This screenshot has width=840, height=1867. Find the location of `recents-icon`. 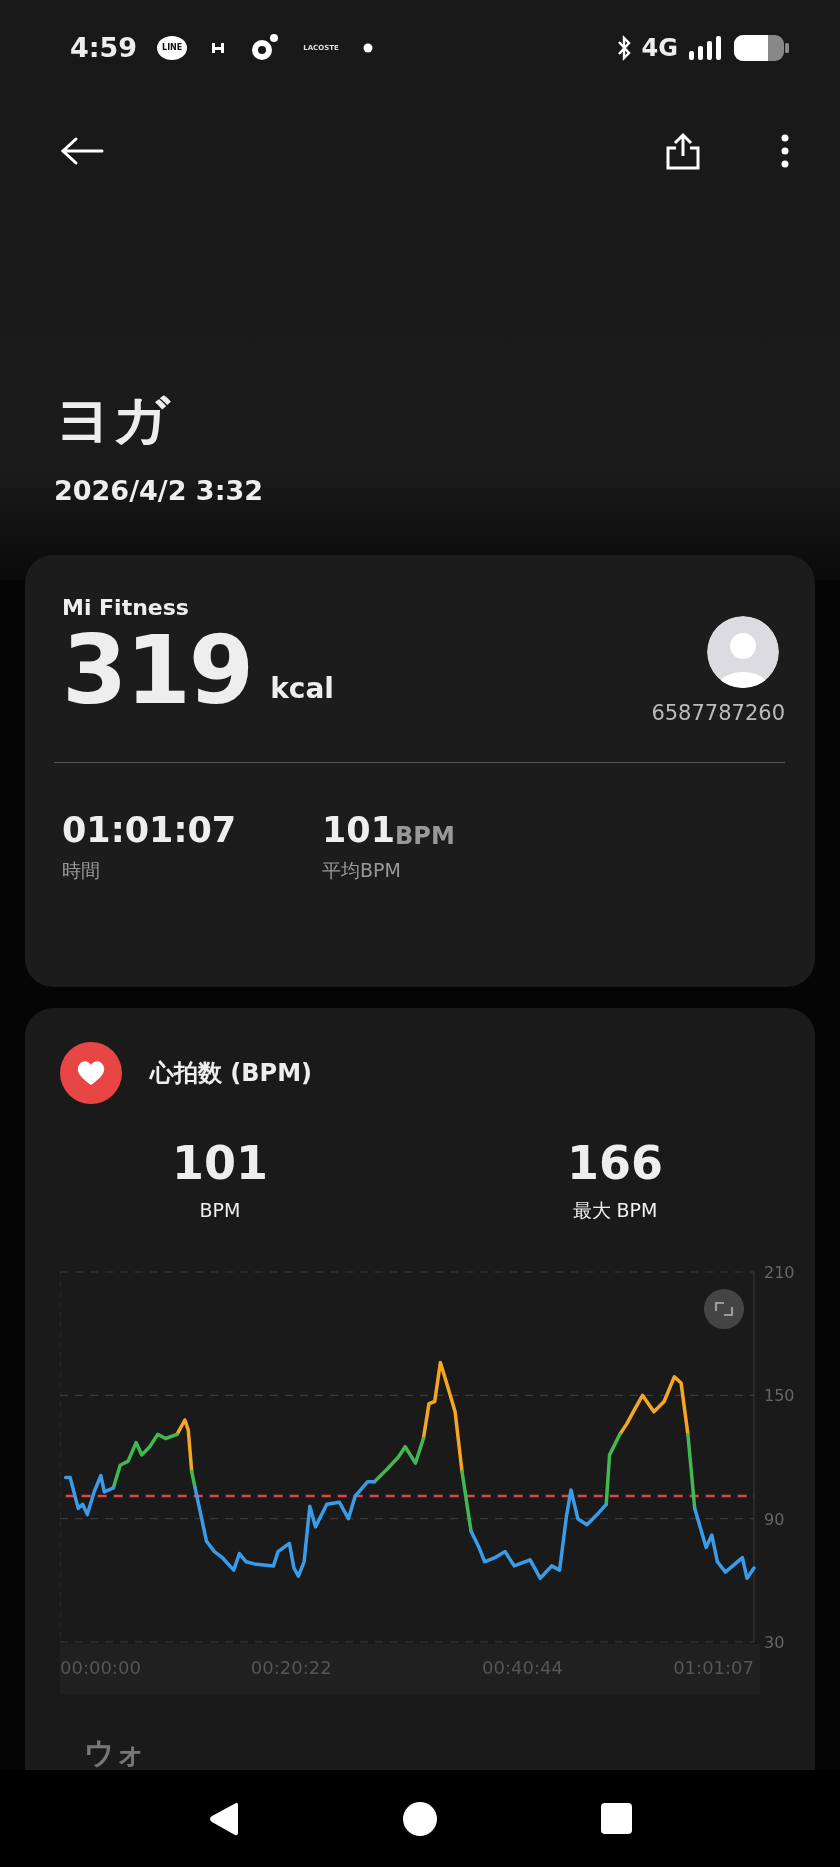

recents-icon is located at coordinates (616, 1818).